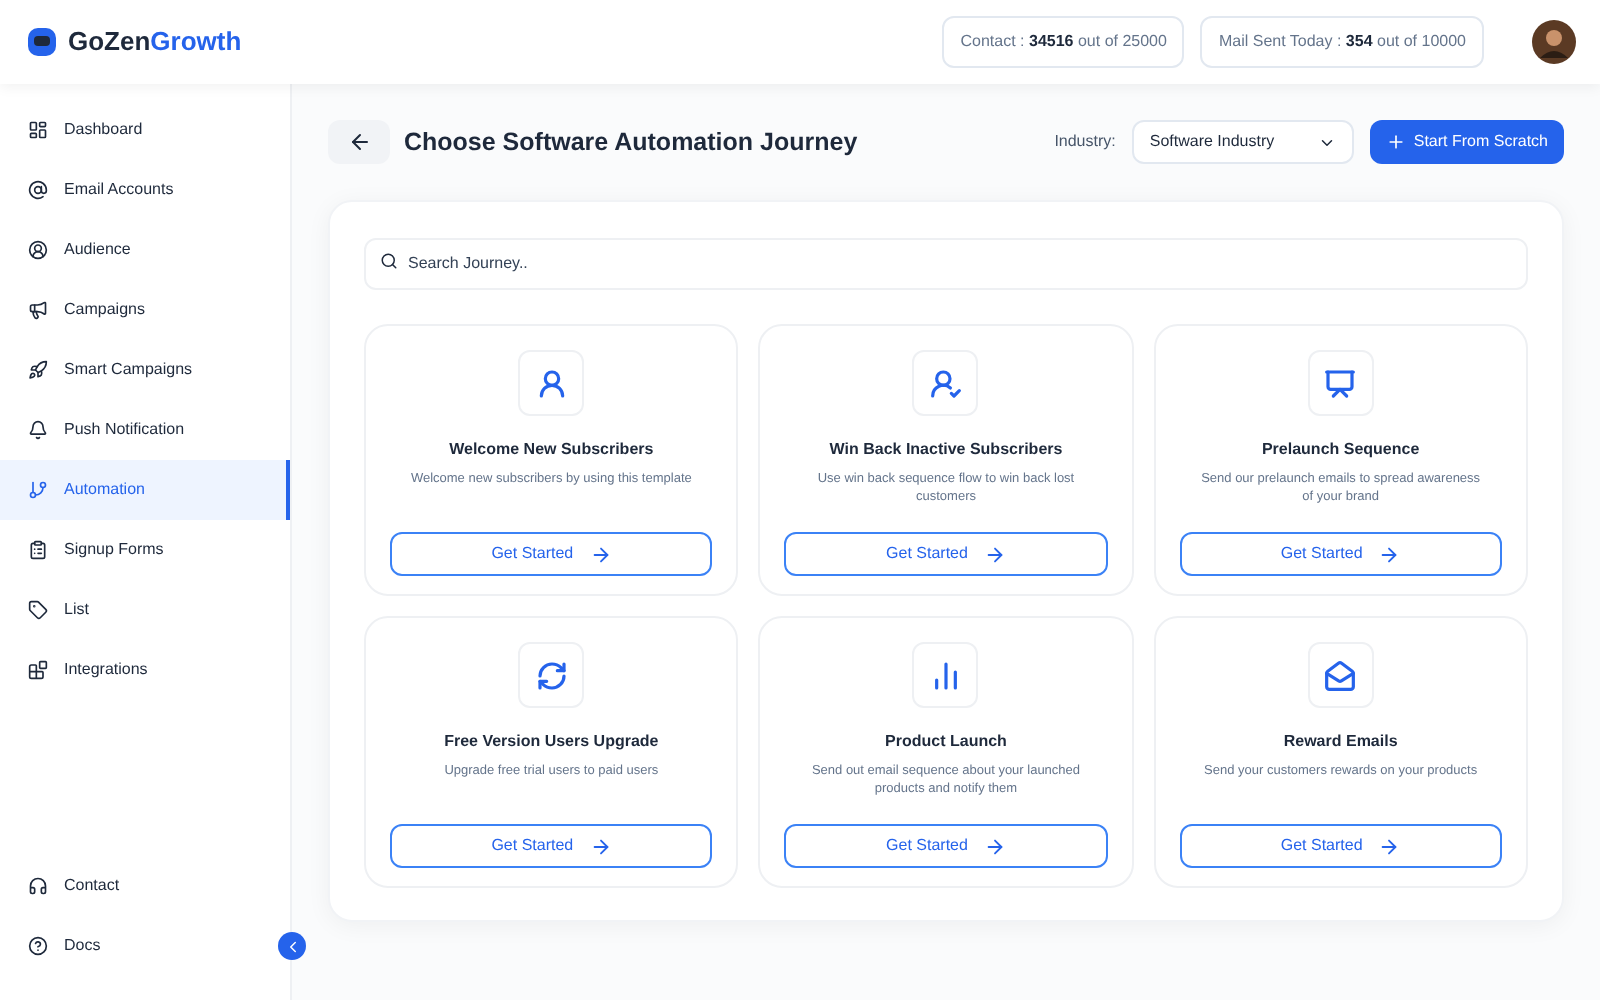 This screenshot has height=1000, width=1600. Describe the element at coordinates (946, 450) in the screenshot. I see `journey-title: Win Back Inactive Subscribers` at that location.